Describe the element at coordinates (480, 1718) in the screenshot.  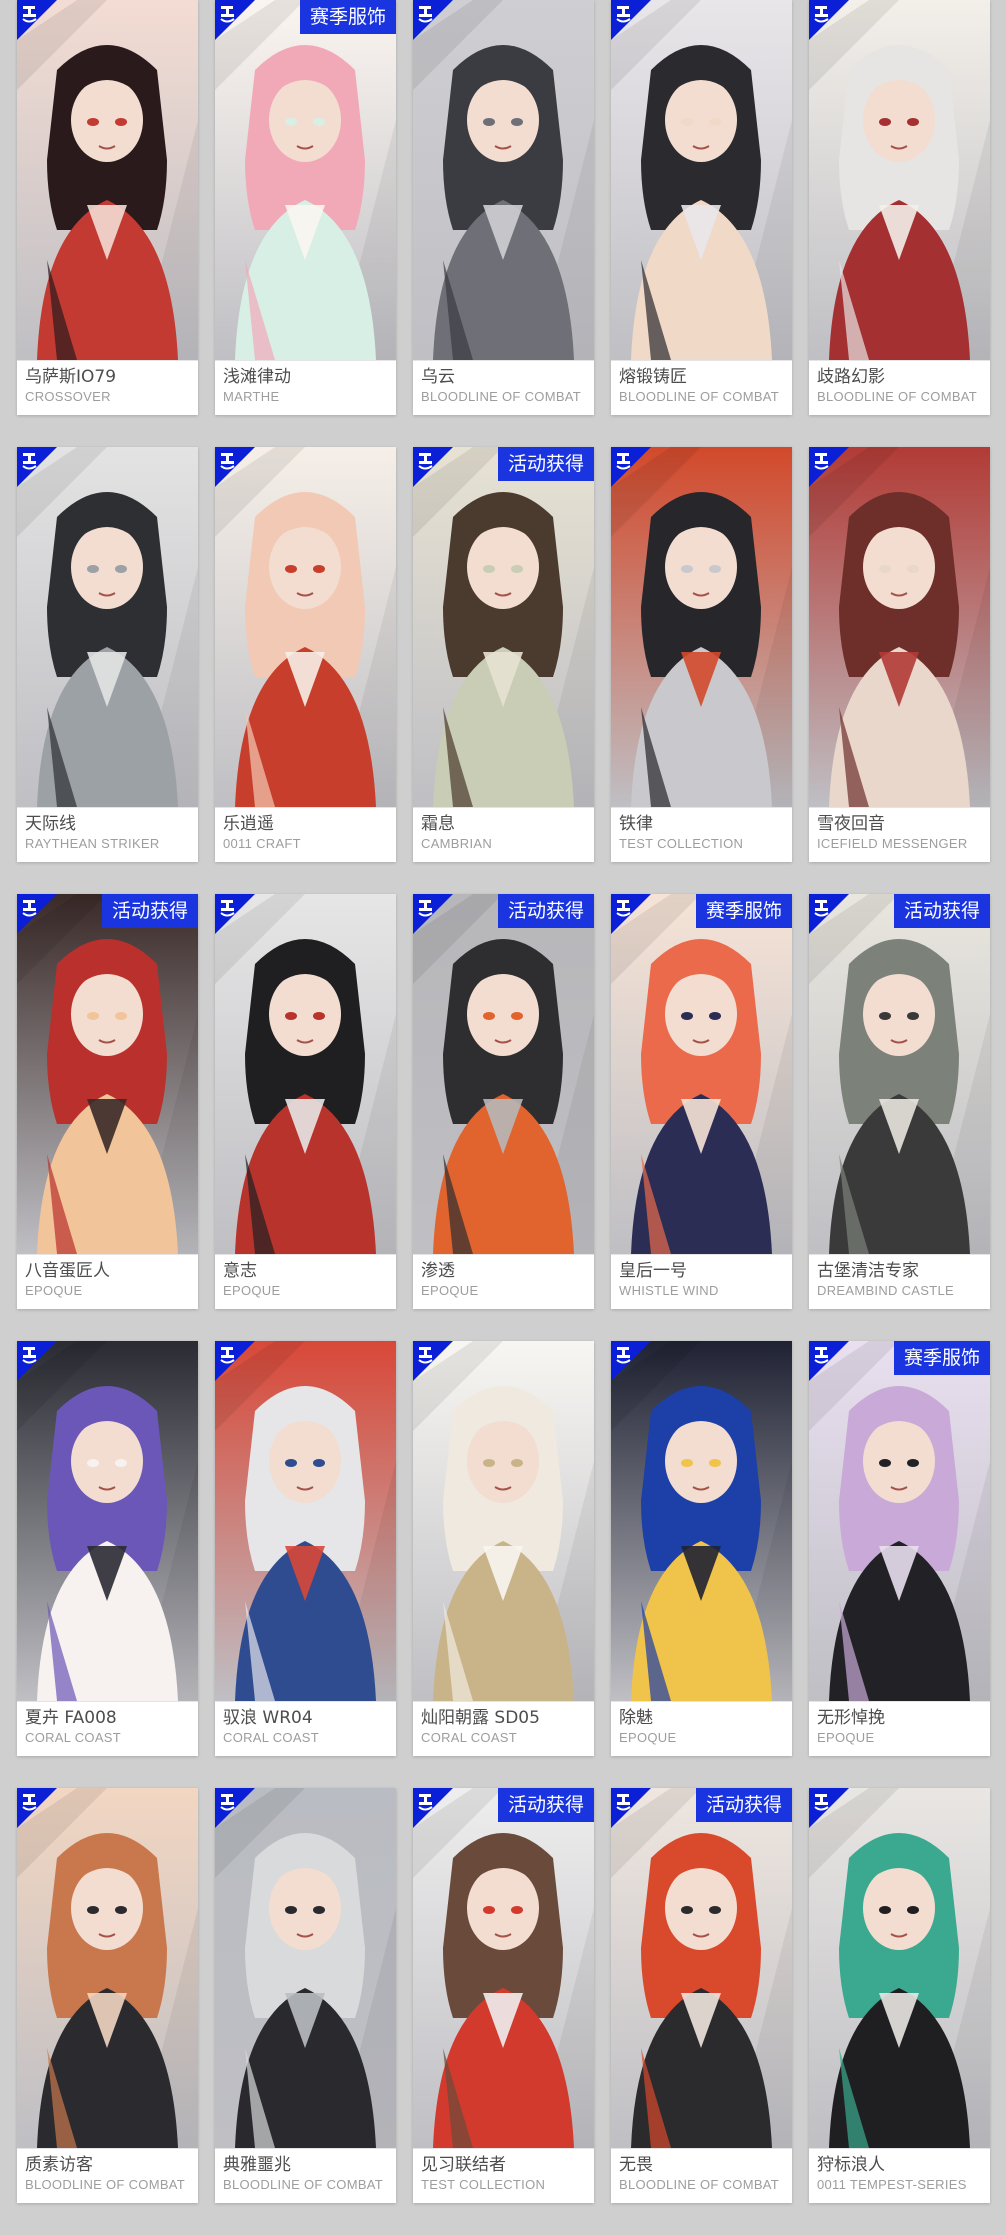
I see `skin-name: 灿阳朝露 SD05` at that location.